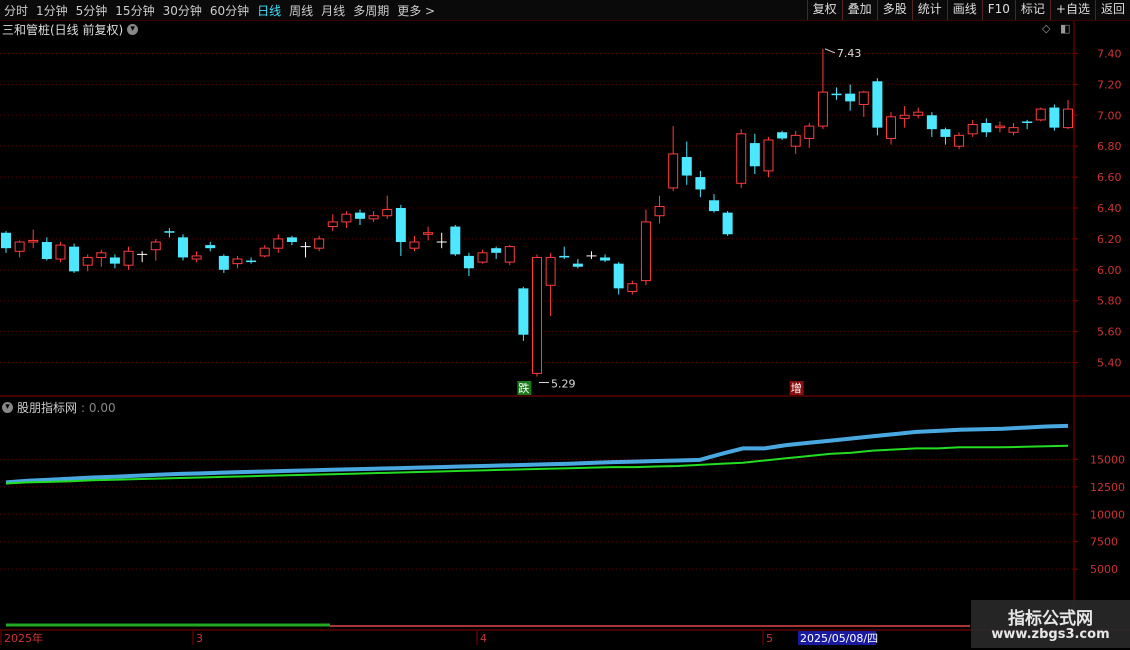 This screenshot has width=1130, height=650. I want to click on time-tick-label: 4, so click(483, 638).